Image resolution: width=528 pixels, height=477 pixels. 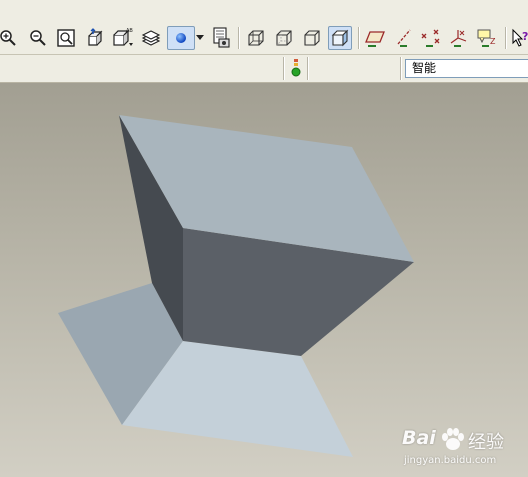 What do you see at coordinates (466, 68) in the screenshot?
I see `selection-filter-select: 智能` at bounding box center [466, 68].